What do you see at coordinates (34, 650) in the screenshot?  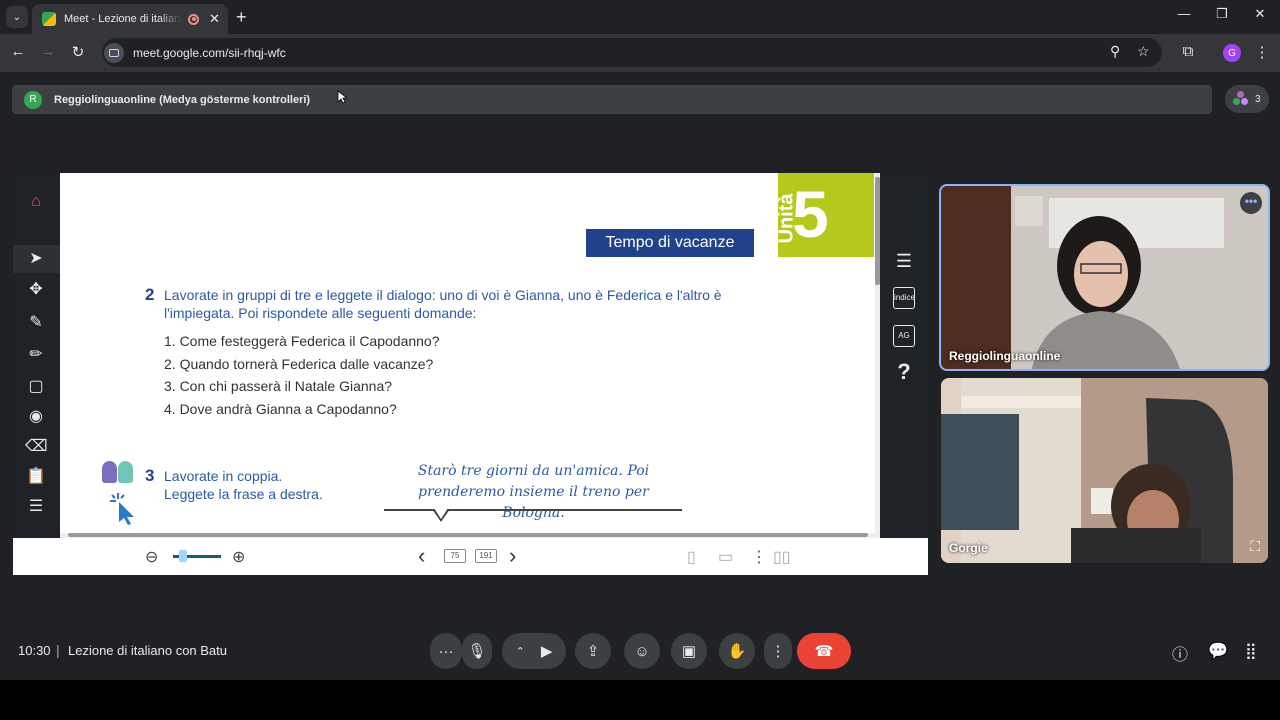 I see `meeting-time: 10:30` at bounding box center [34, 650].